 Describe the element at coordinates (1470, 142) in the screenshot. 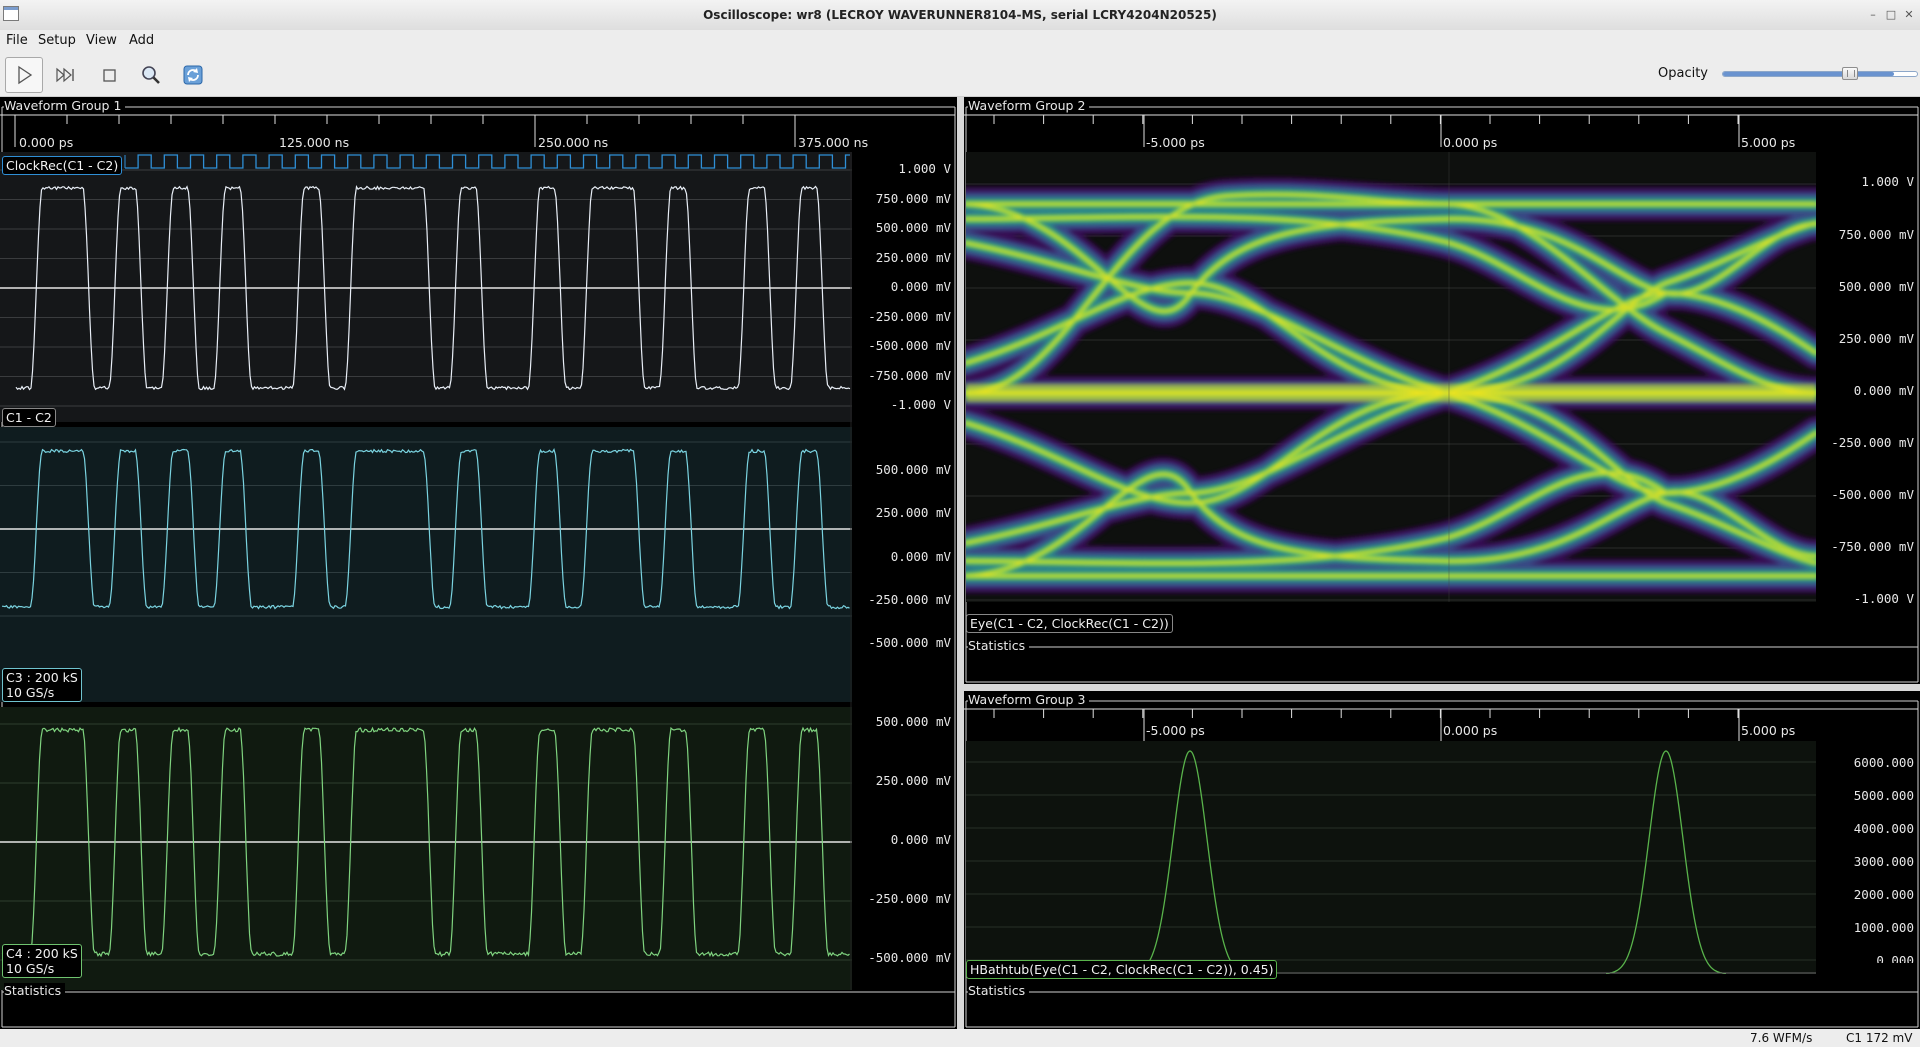

I see `g2-time-label-1: 0.000 ps` at that location.